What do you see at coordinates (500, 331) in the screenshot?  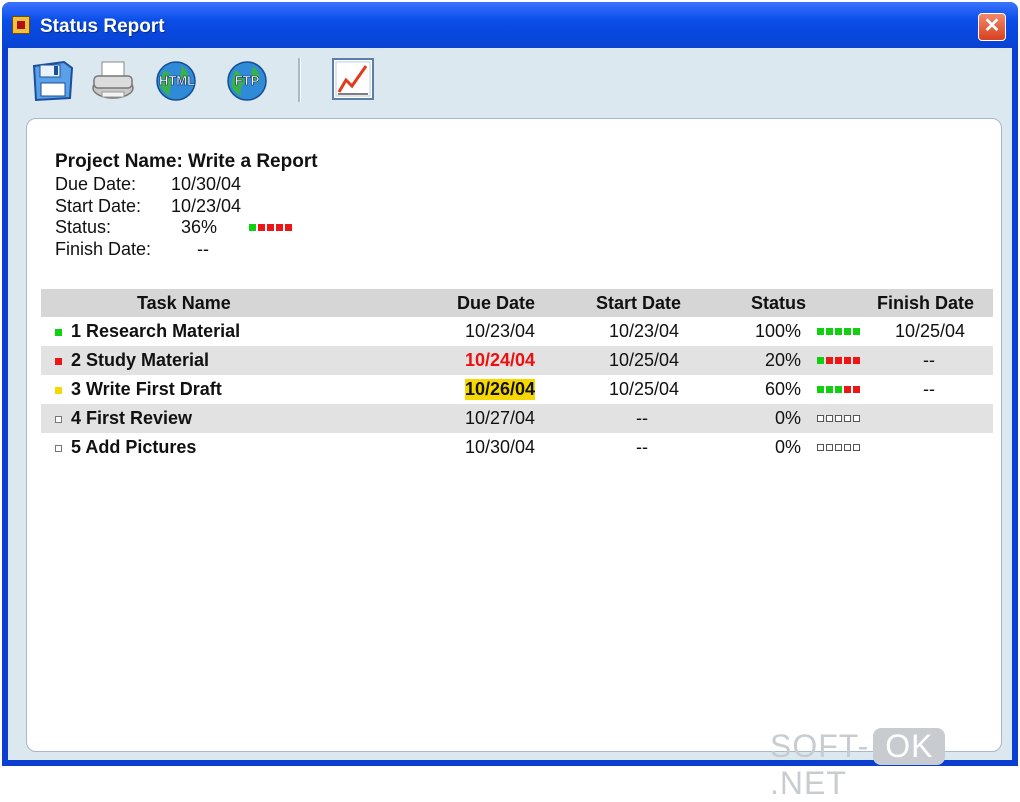 I see `task-due-date: 10/23/04` at bounding box center [500, 331].